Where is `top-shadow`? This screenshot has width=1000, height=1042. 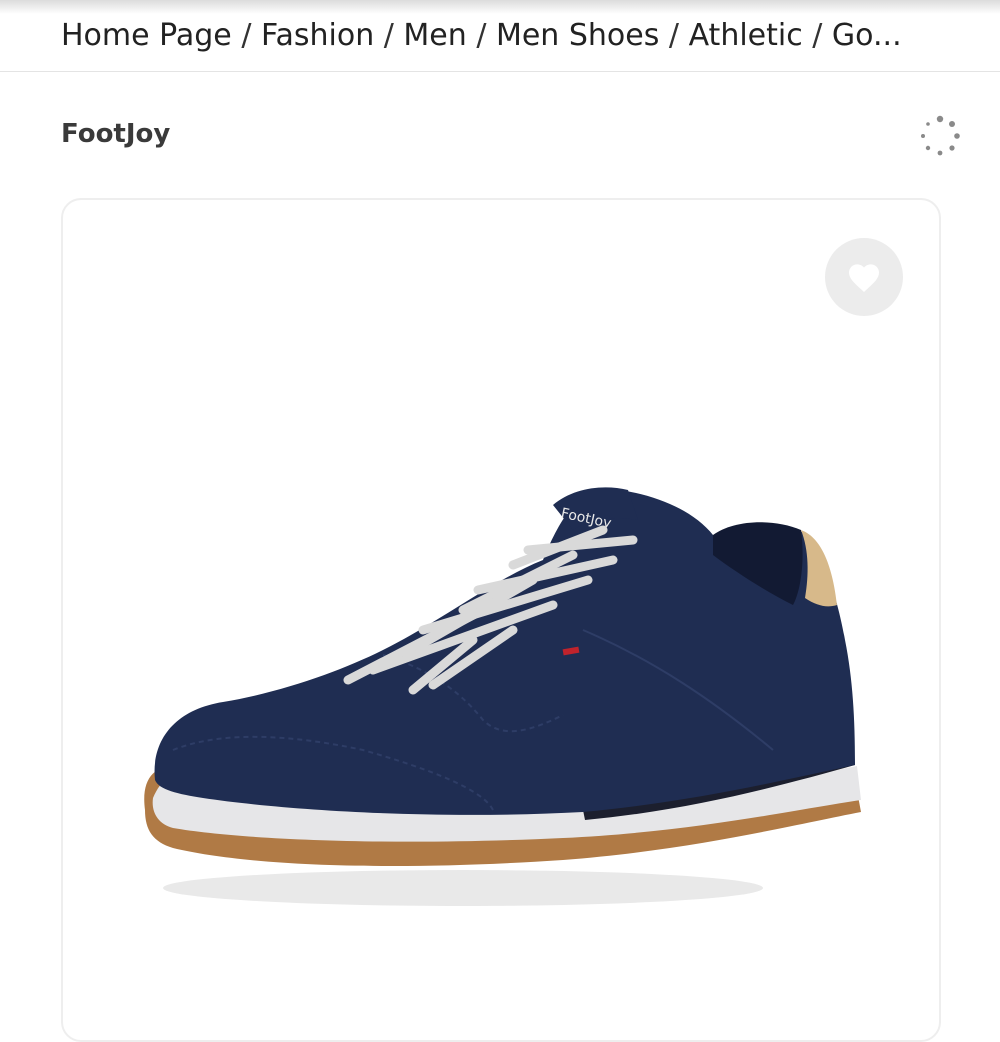
top-shadow is located at coordinates (500, 7).